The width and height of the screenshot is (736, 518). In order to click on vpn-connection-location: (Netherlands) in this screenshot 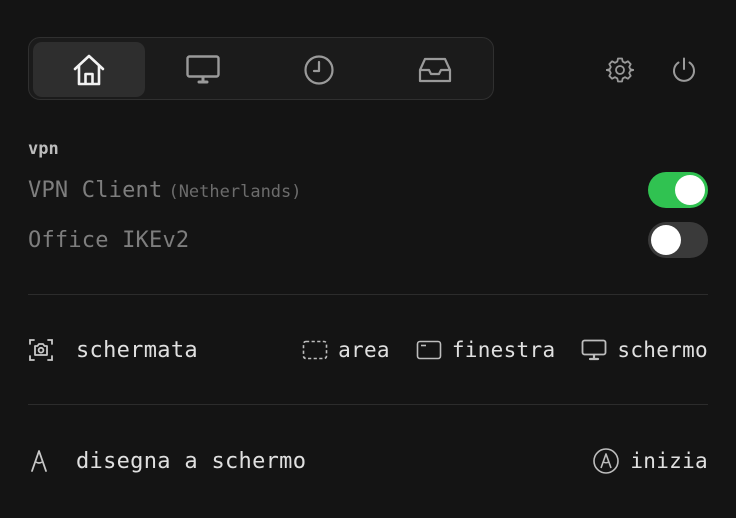, I will do `click(235, 191)`.